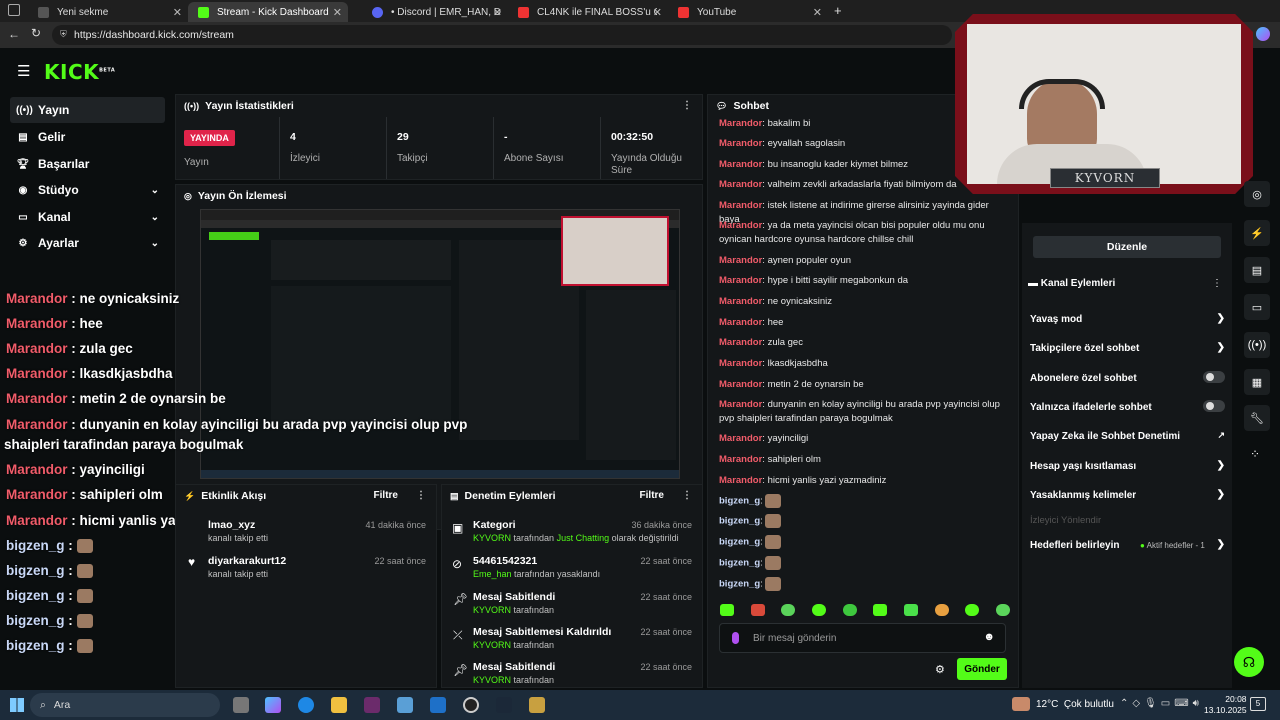 The width and height of the screenshot is (1280, 720). Describe the element at coordinates (864, 385) in the screenshot. I see `chat-message: Marandor: metin 2 de oynarsin be` at that location.